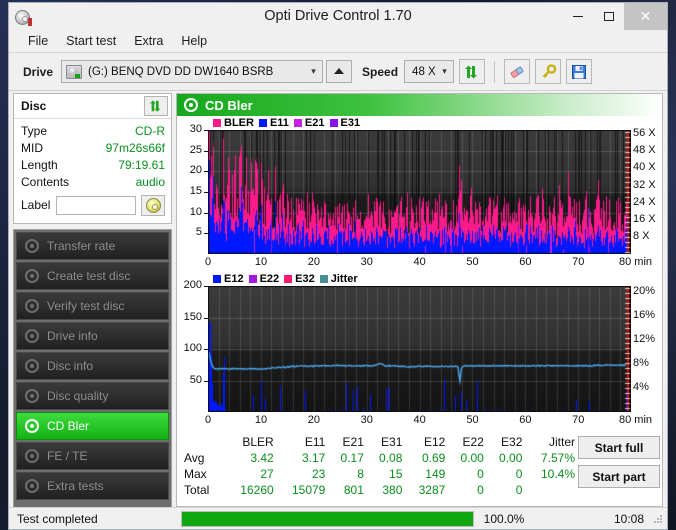 Image resolution: width=676 pixels, height=530 pixels. What do you see at coordinates (234, 279) in the screenshot?
I see `legend-label: E12` at bounding box center [234, 279].